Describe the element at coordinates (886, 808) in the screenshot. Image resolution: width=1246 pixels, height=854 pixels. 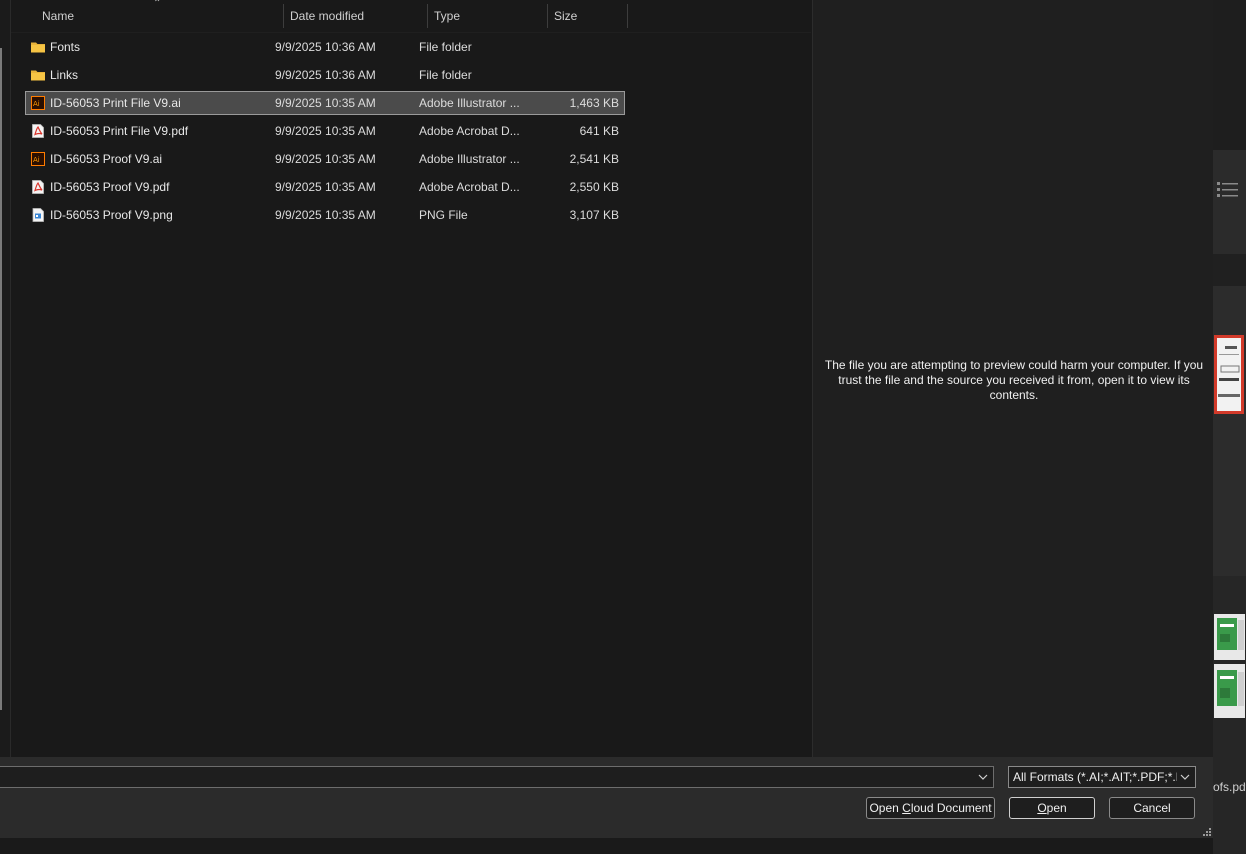
I see `button-label-part: Open` at that location.